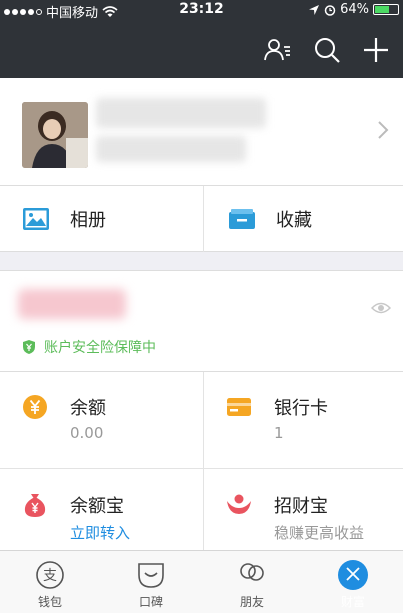 The image size is (403, 613). Describe the element at coordinates (88, 408) in the screenshot. I see `balance-title: 余额` at that location.